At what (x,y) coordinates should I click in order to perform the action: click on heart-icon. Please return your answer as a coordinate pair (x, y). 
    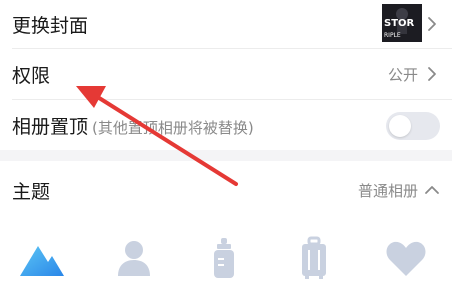
    Looking at the image, I should click on (406, 258).